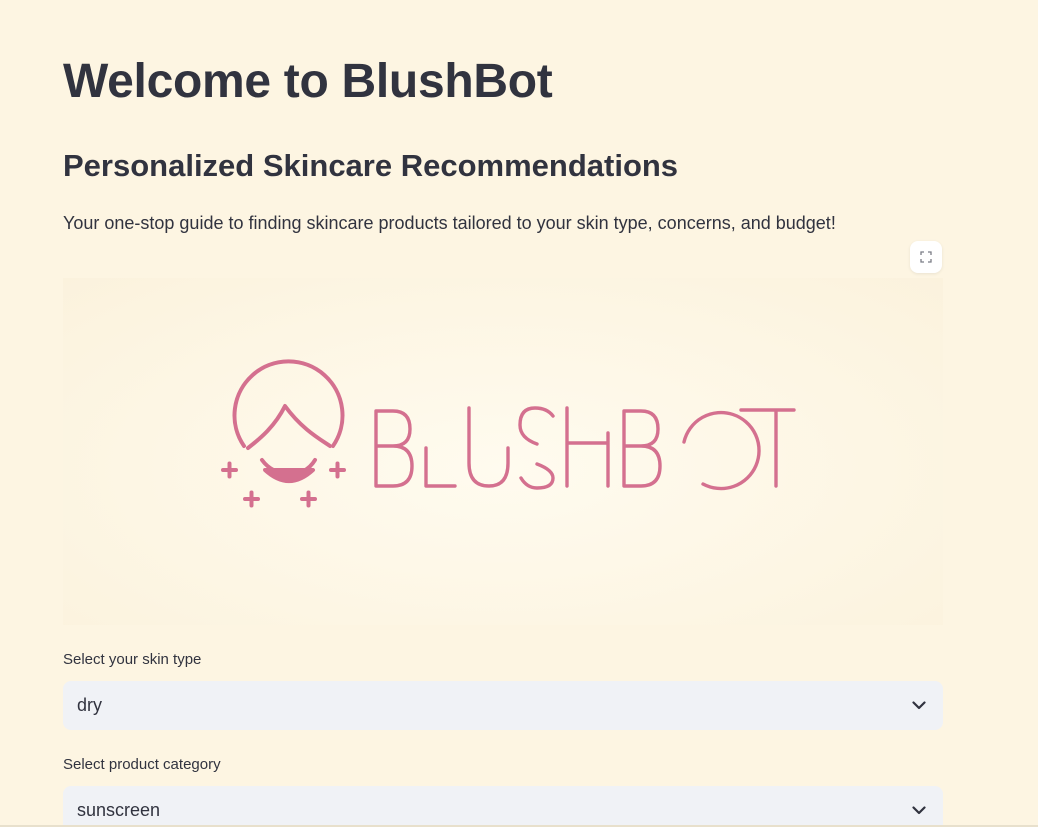 The height and width of the screenshot is (827, 1038). I want to click on product-category-value: sunscreen, so click(119, 810).